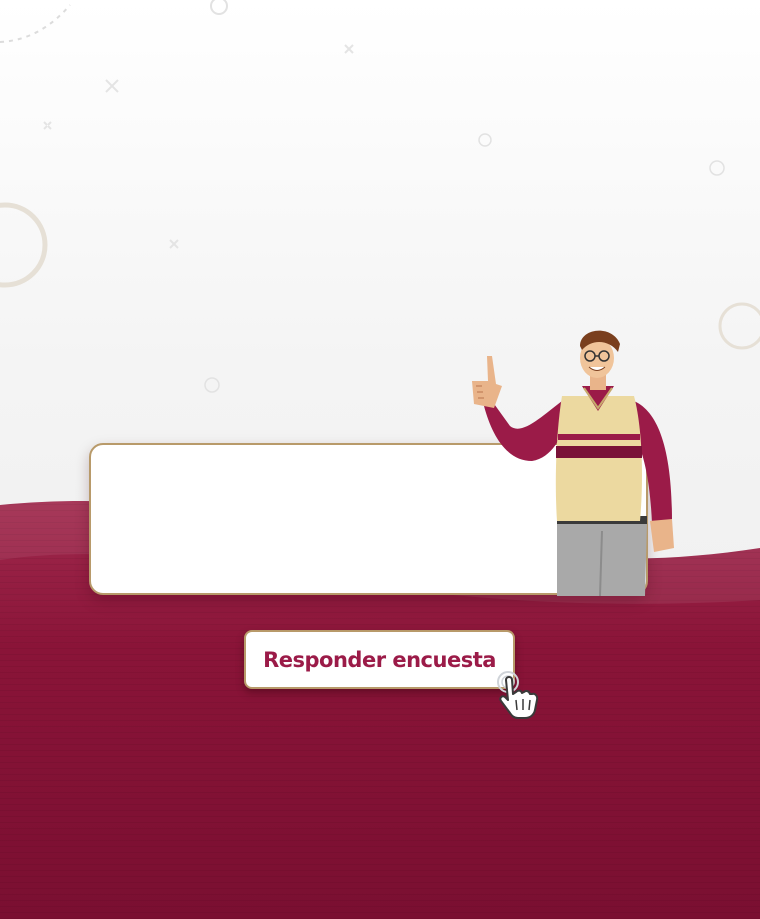 Image resolution: width=760 pixels, height=919 pixels. I want to click on respond-survey-button-label: Responder encuesta, so click(379, 659).